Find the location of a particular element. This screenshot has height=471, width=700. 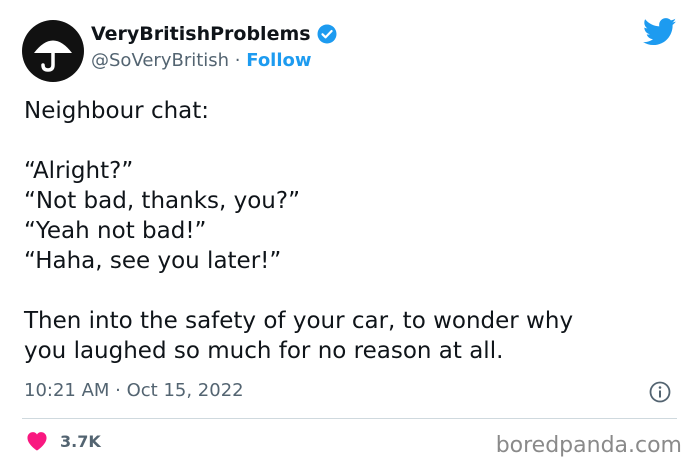

umbrella-avatar-icon is located at coordinates (53, 56).